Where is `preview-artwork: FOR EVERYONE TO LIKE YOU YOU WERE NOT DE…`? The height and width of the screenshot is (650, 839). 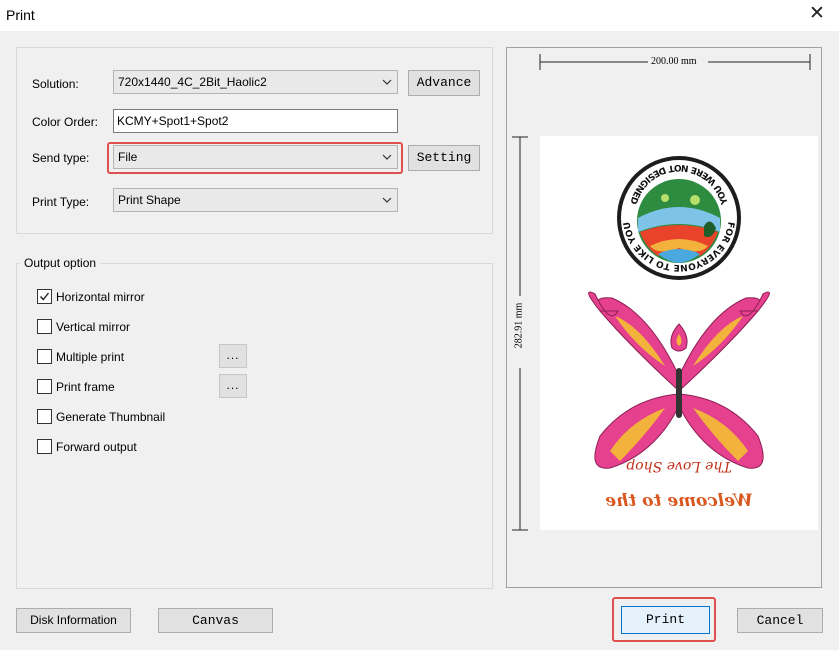 preview-artwork: FOR EVERYONE TO LIKE YOU YOU WERE NOT DE… is located at coordinates (679, 333).